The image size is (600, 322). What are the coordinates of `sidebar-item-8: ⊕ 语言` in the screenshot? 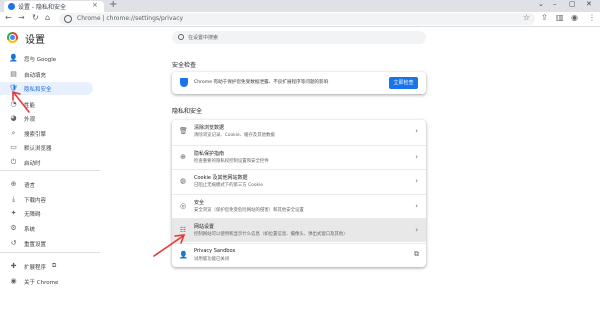 It's located at (46, 184).